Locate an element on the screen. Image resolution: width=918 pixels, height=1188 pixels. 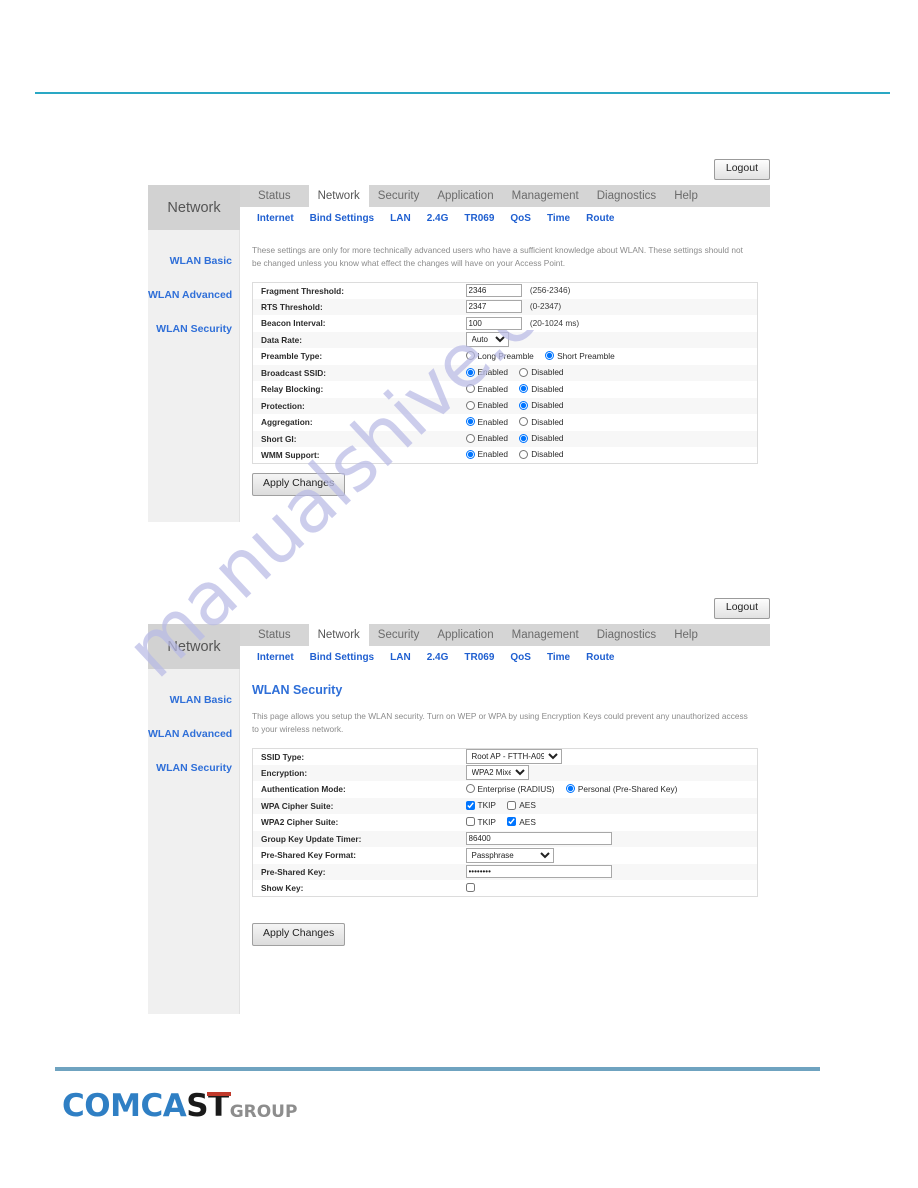
aggregation-enabled-option: Enabled is located at coordinates (486, 422).